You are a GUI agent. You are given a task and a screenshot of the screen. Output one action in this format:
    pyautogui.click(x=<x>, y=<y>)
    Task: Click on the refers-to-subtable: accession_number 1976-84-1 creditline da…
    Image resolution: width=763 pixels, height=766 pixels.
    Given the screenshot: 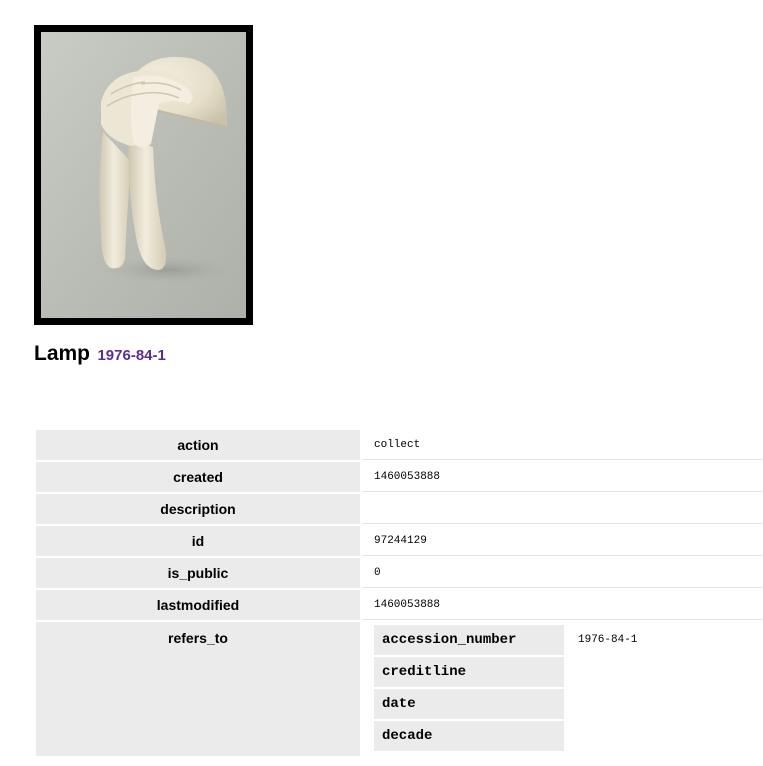 What is the action you would take?
    pyautogui.click(x=567, y=688)
    